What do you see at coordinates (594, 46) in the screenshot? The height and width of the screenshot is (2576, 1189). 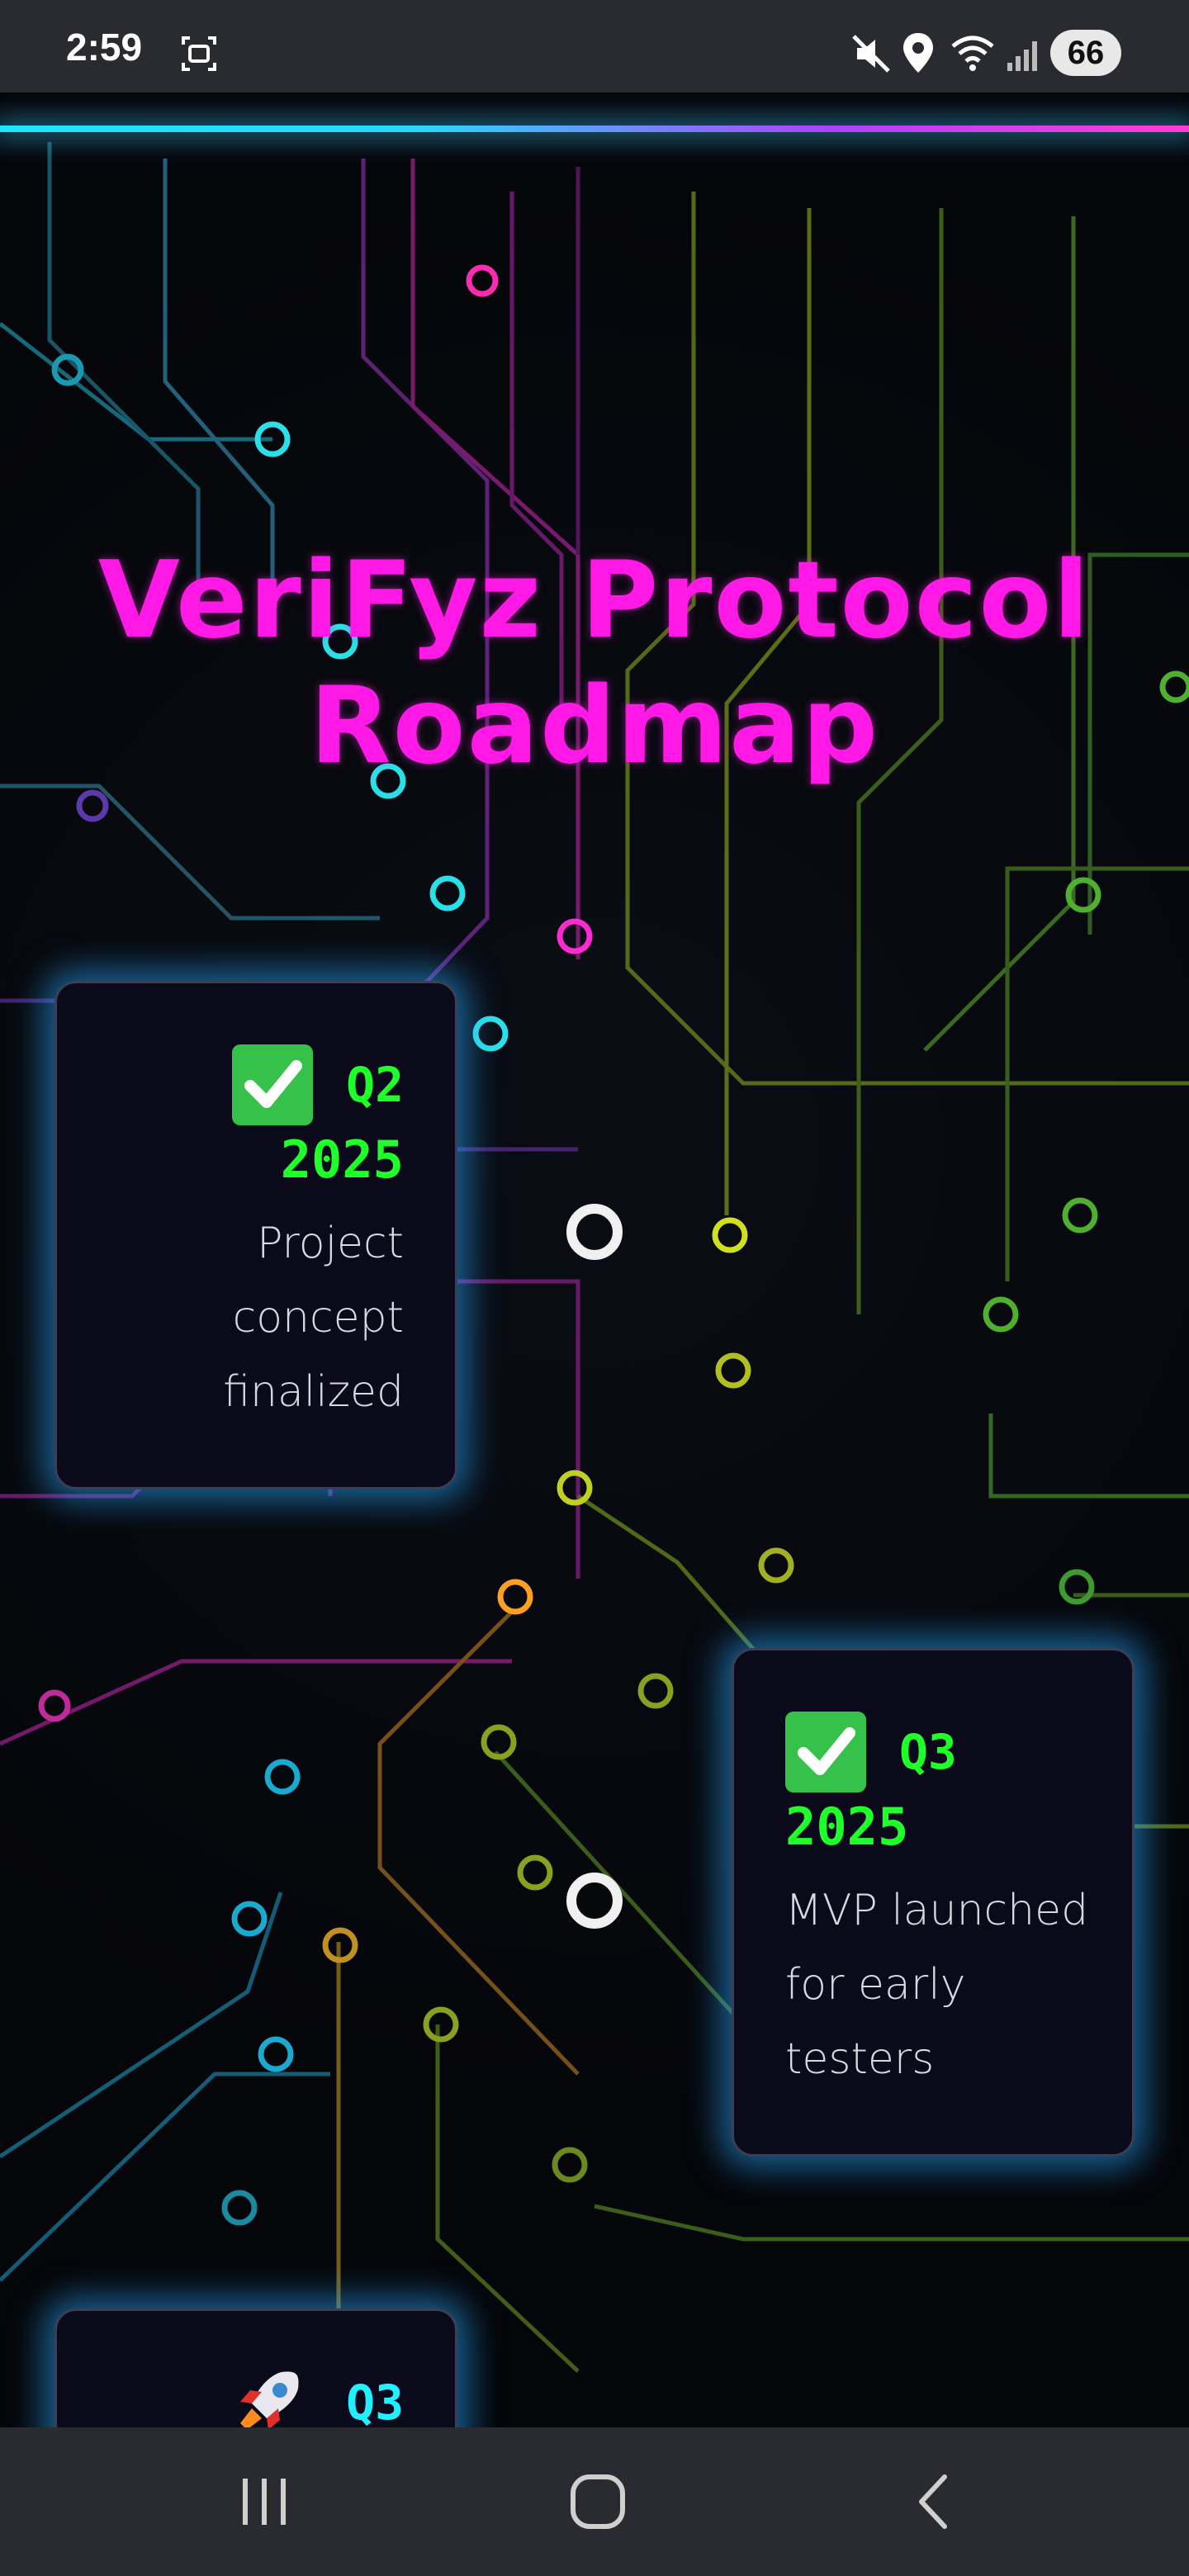 I see `status-bar: 2:59 66` at bounding box center [594, 46].